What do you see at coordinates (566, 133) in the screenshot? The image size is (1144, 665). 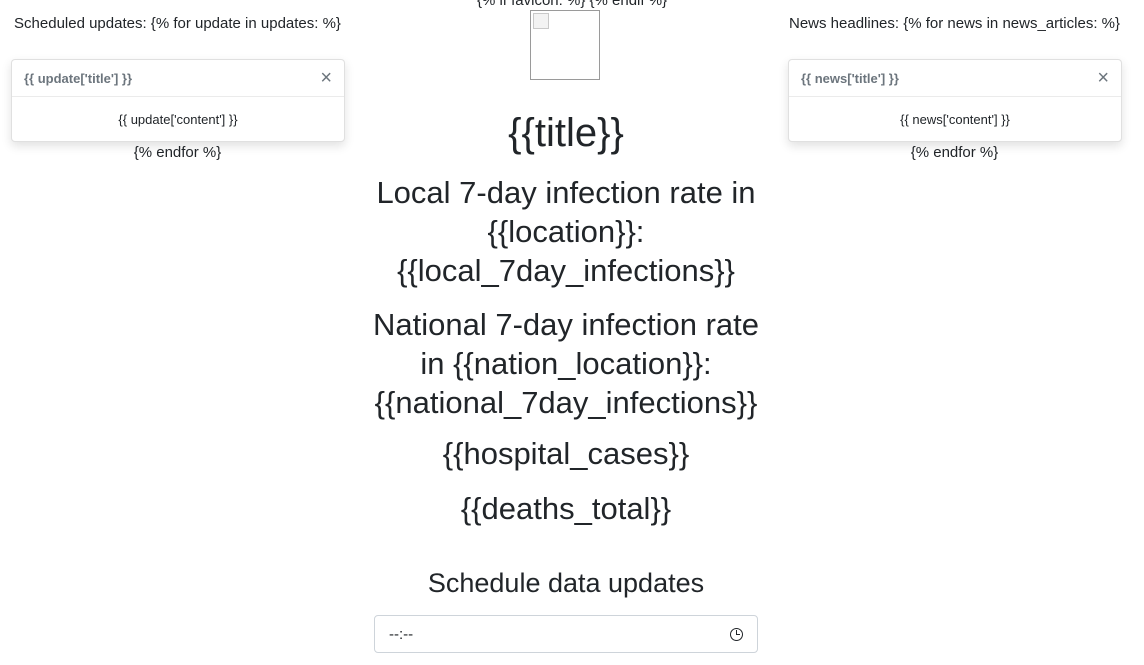 I see `page-title: {{title}}` at bounding box center [566, 133].